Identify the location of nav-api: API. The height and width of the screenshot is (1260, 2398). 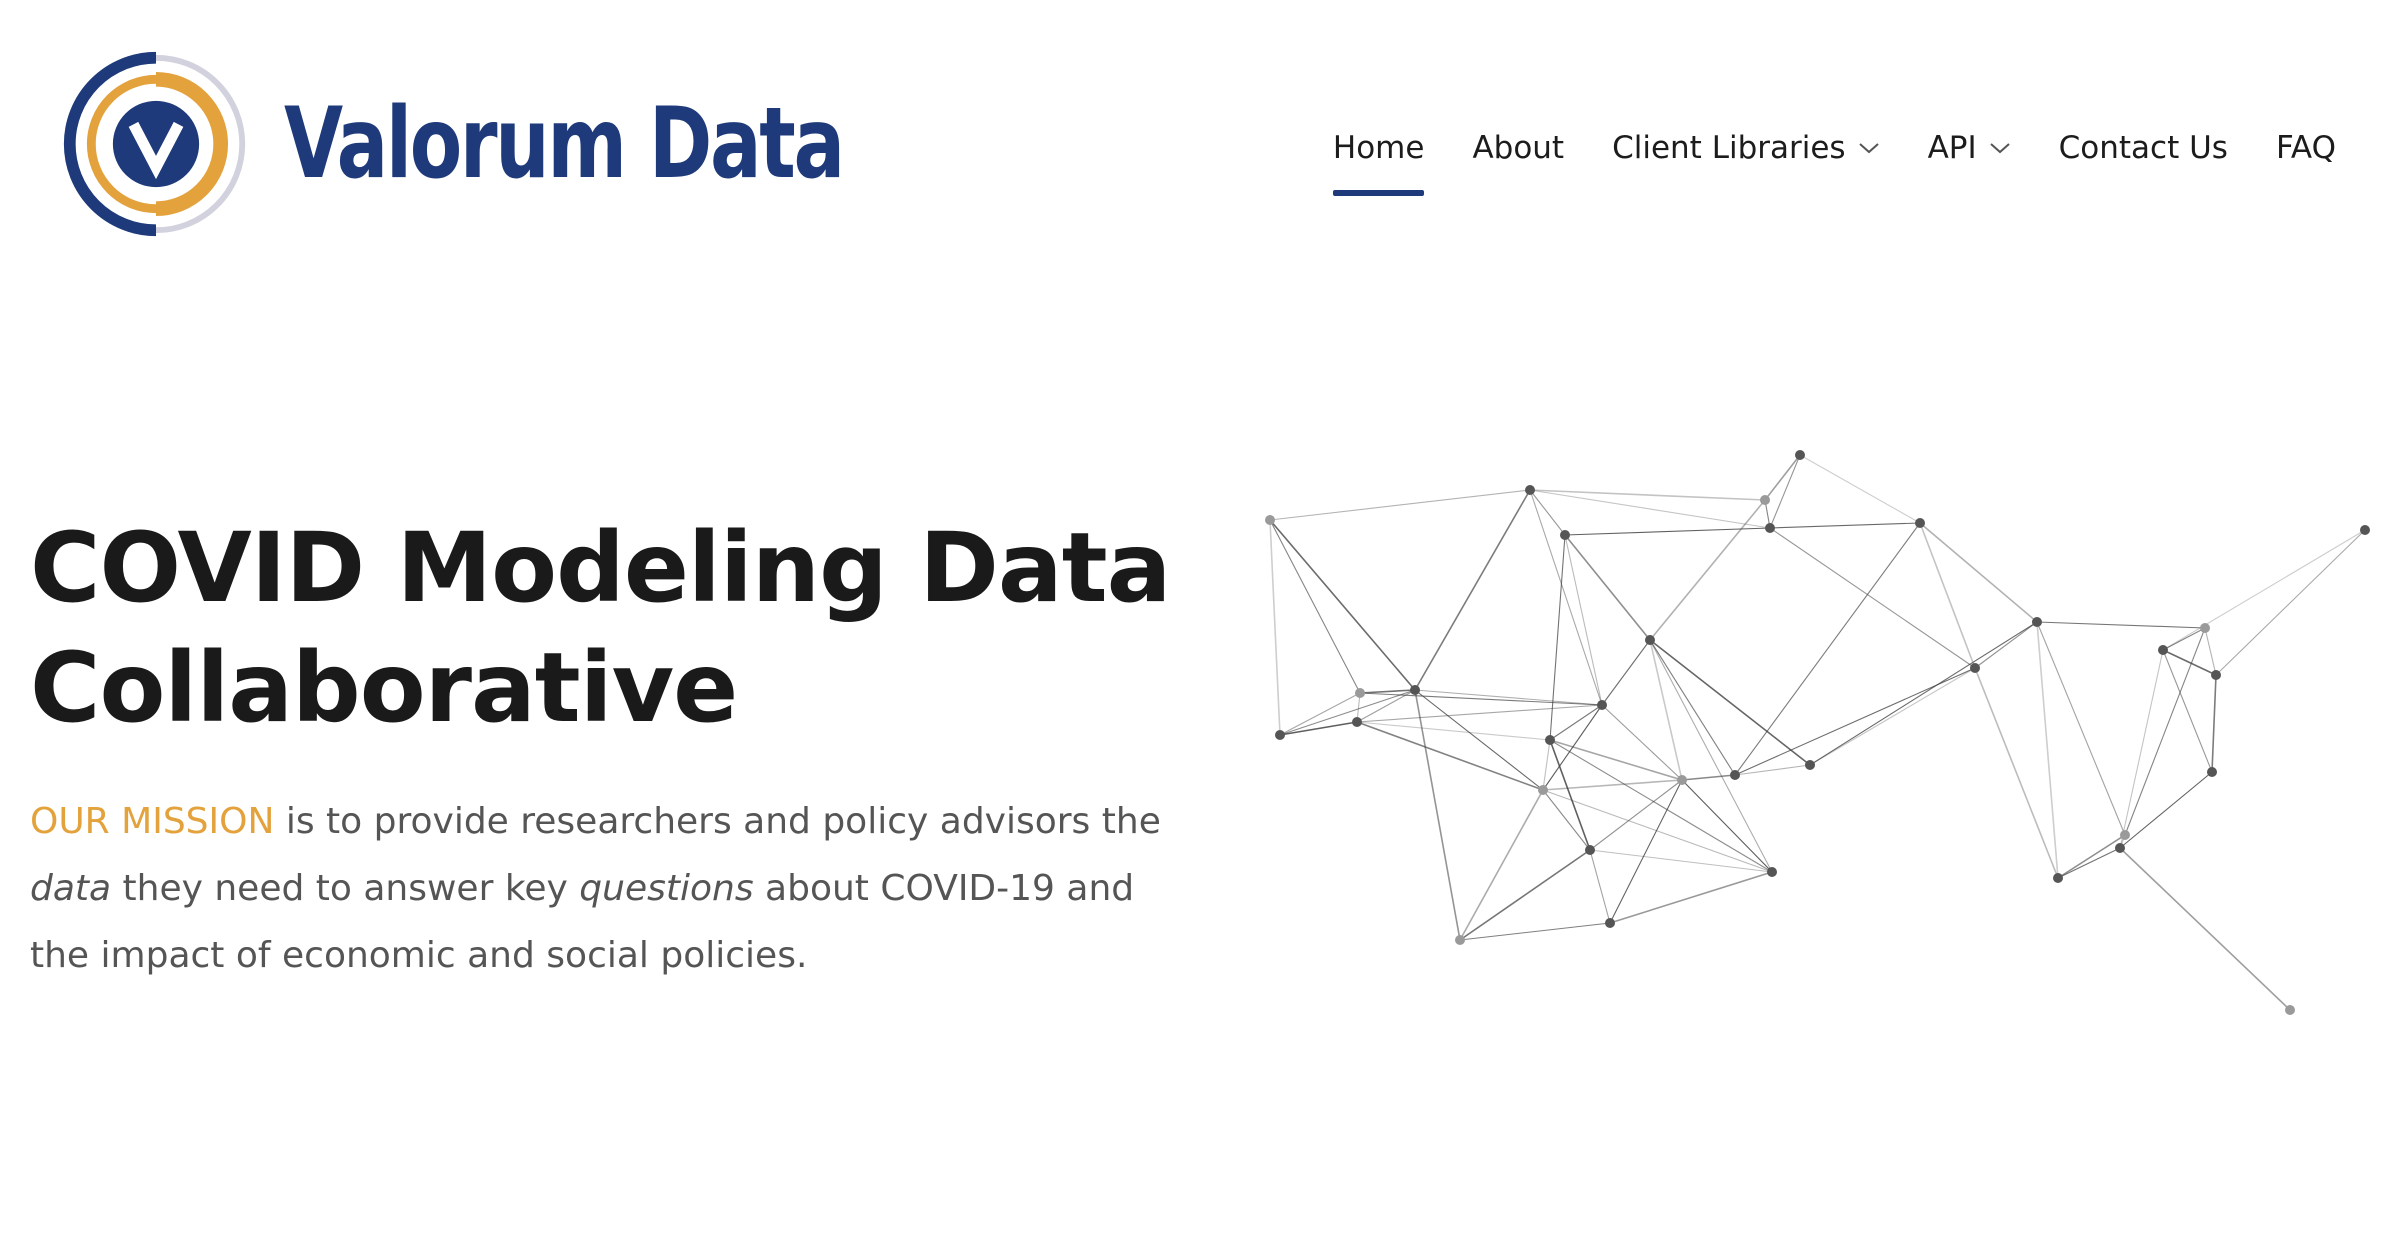
(1969, 148).